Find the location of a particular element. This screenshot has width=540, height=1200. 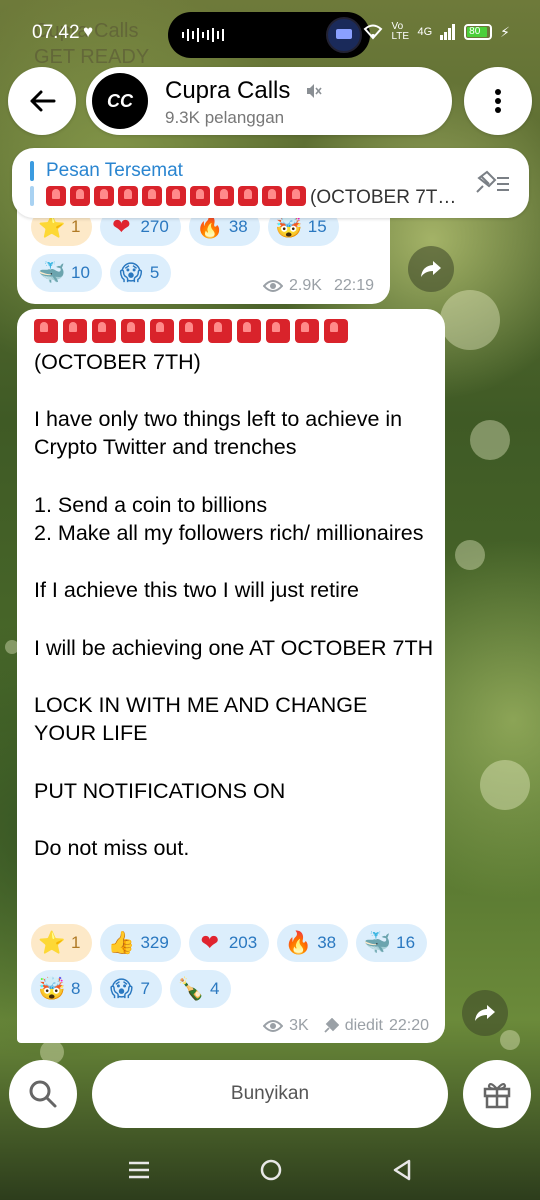

more-options-button is located at coordinates (498, 101).